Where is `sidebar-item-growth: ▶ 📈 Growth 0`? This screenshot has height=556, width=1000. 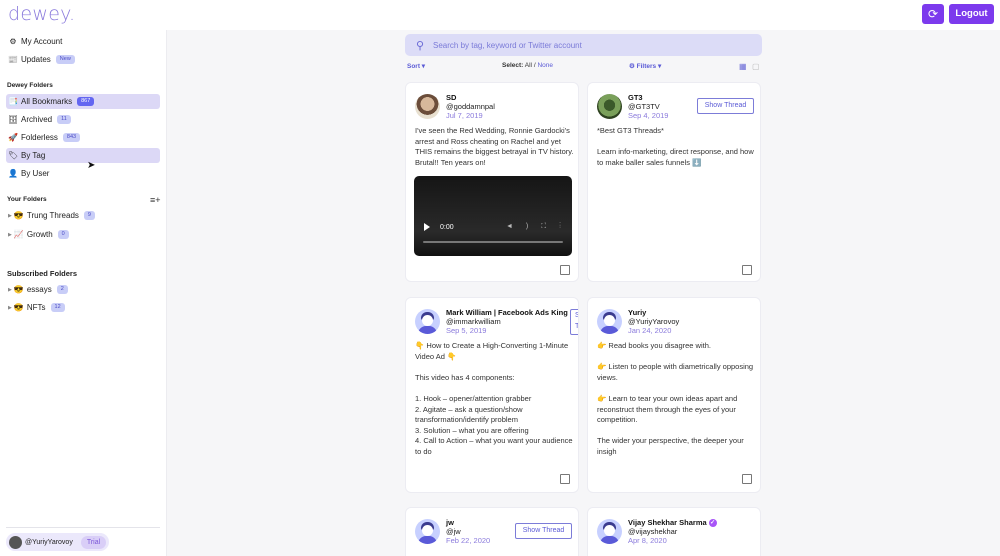
sidebar-item-growth: ▶ 📈 Growth 0 is located at coordinates (38, 234).